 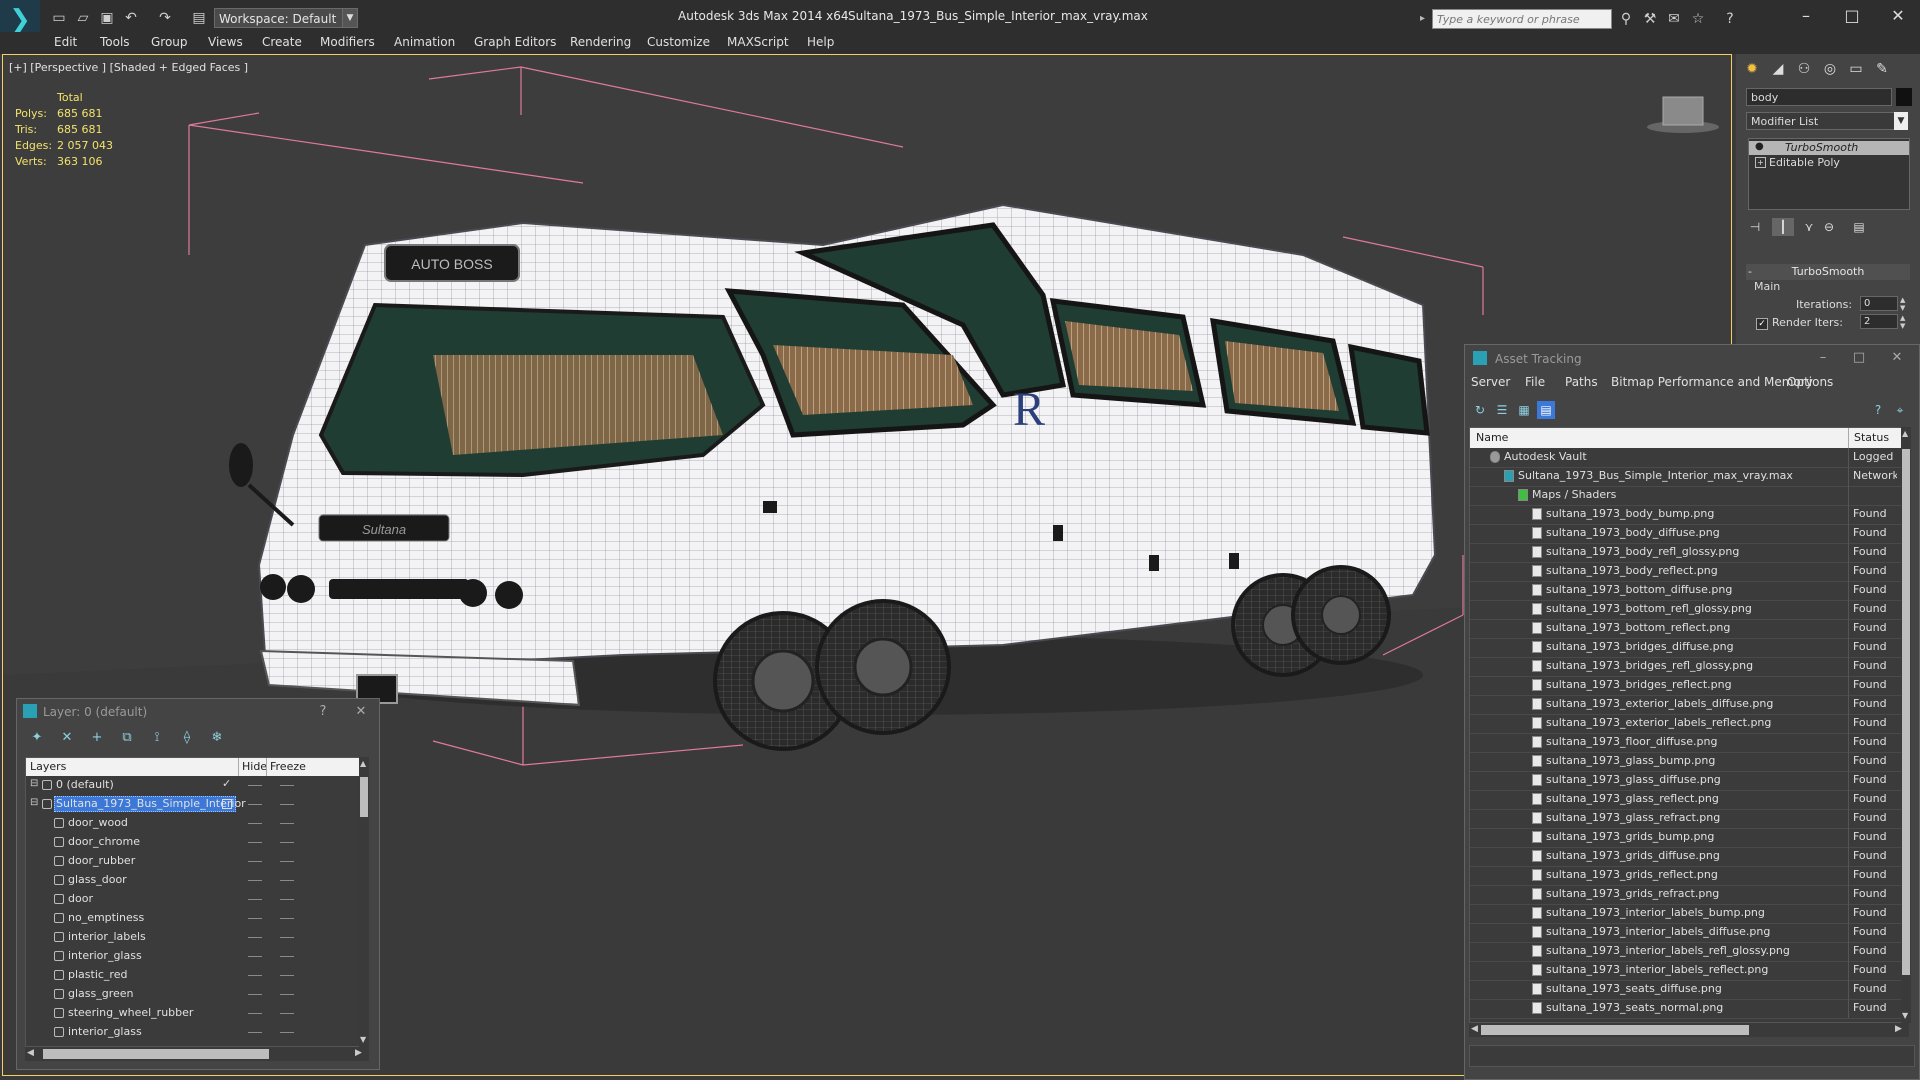 I want to click on asset-row: sultana_1973_grids_reflect.png Found, so click(x=1689, y=876).